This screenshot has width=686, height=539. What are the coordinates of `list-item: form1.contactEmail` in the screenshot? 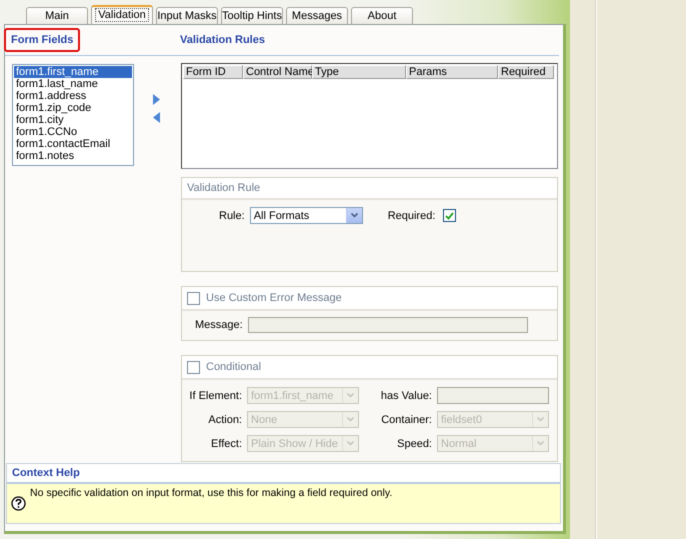 It's located at (73, 144).